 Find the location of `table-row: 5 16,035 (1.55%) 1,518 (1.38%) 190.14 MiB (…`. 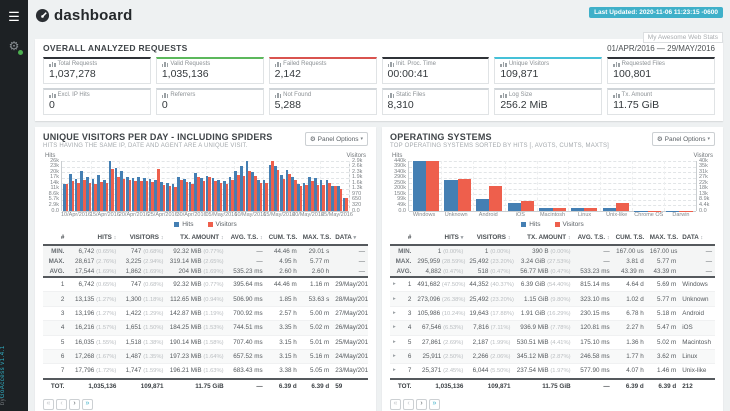

table-row: 5 16,035 (1.55%) 1,518 (1.38%) 190.14 MiB (… is located at coordinates (205, 342).